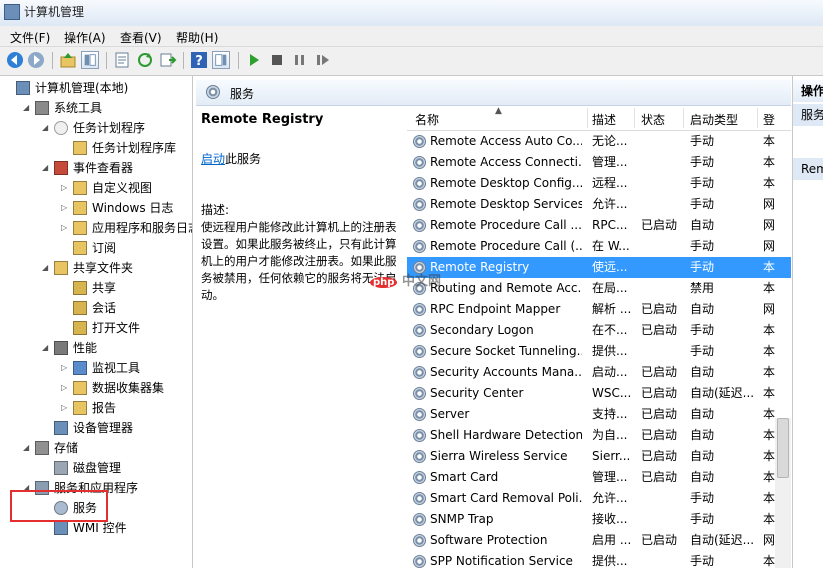 The height and width of the screenshot is (568, 823). I want to click on help-icon: ?, so click(199, 60).